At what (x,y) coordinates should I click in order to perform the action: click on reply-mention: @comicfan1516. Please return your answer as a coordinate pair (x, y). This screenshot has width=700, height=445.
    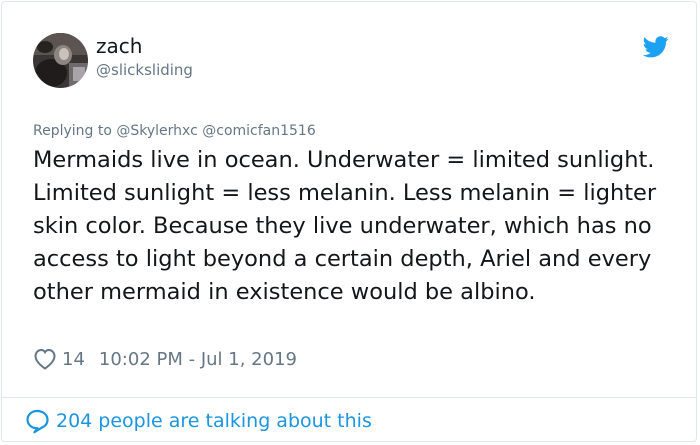
    Looking at the image, I should click on (259, 131).